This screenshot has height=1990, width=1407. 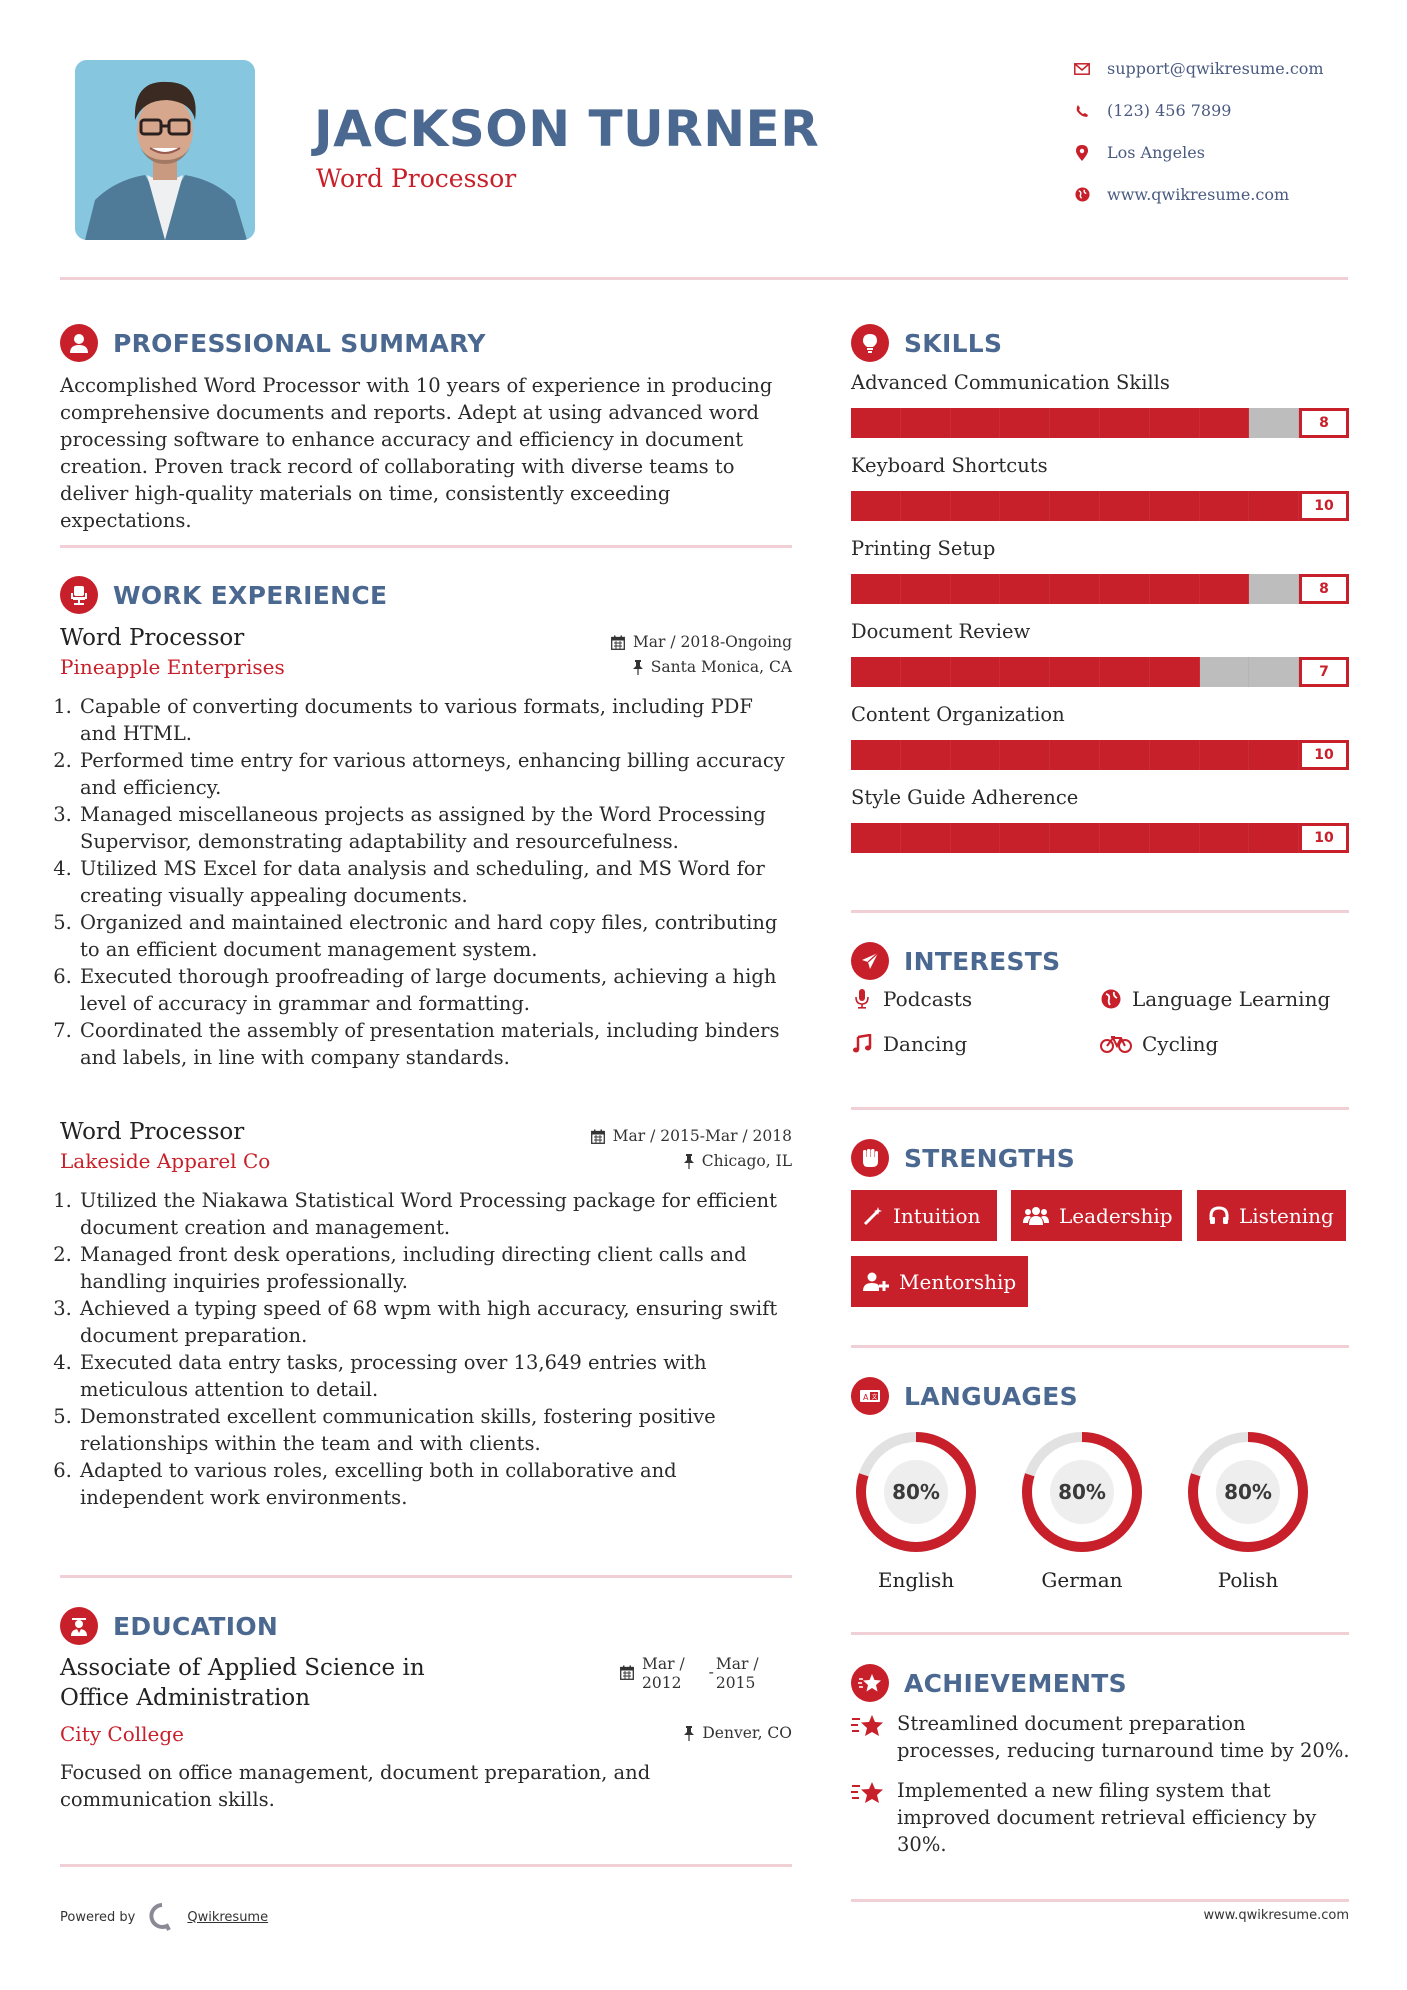 What do you see at coordinates (1324, 672) in the screenshot?
I see `skill-level: 7` at bounding box center [1324, 672].